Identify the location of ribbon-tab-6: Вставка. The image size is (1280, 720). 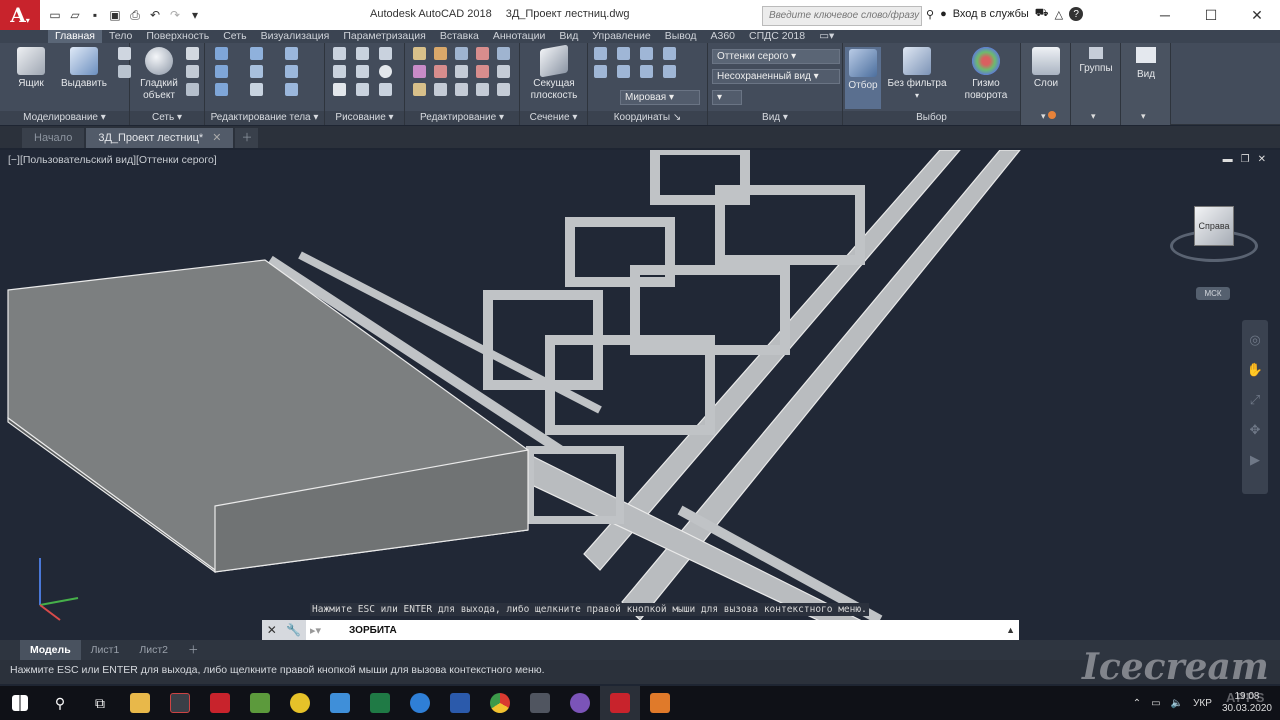
(459, 36).